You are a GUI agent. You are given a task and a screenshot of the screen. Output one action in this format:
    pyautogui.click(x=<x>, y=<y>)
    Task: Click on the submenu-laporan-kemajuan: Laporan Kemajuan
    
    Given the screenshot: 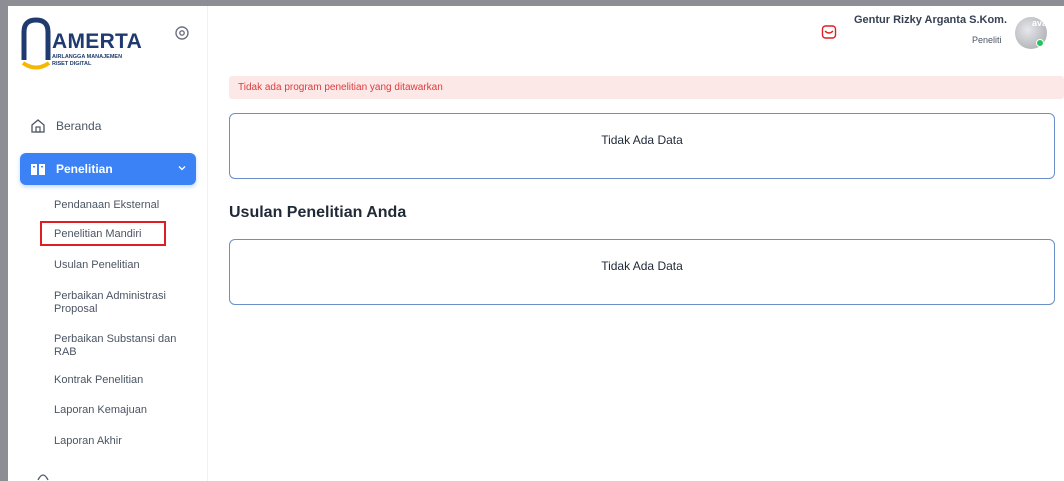 What is the action you would take?
    pyautogui.click(x=129, y=410)
    